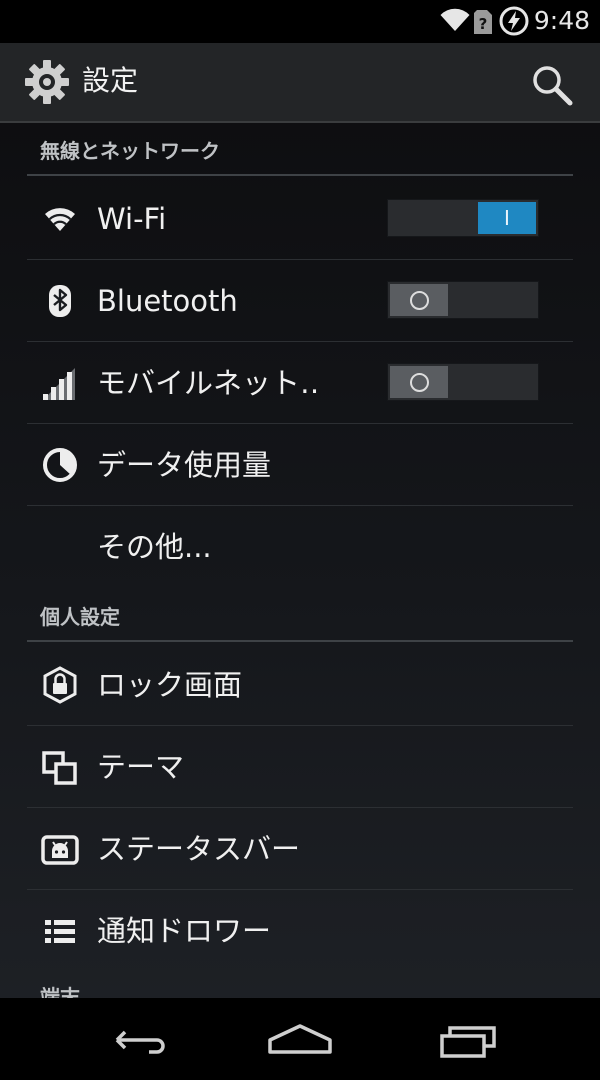  Describe the element at coordinates (170, 685) in the screenshot. I see `settings-item-label: ロック画面` at that location.